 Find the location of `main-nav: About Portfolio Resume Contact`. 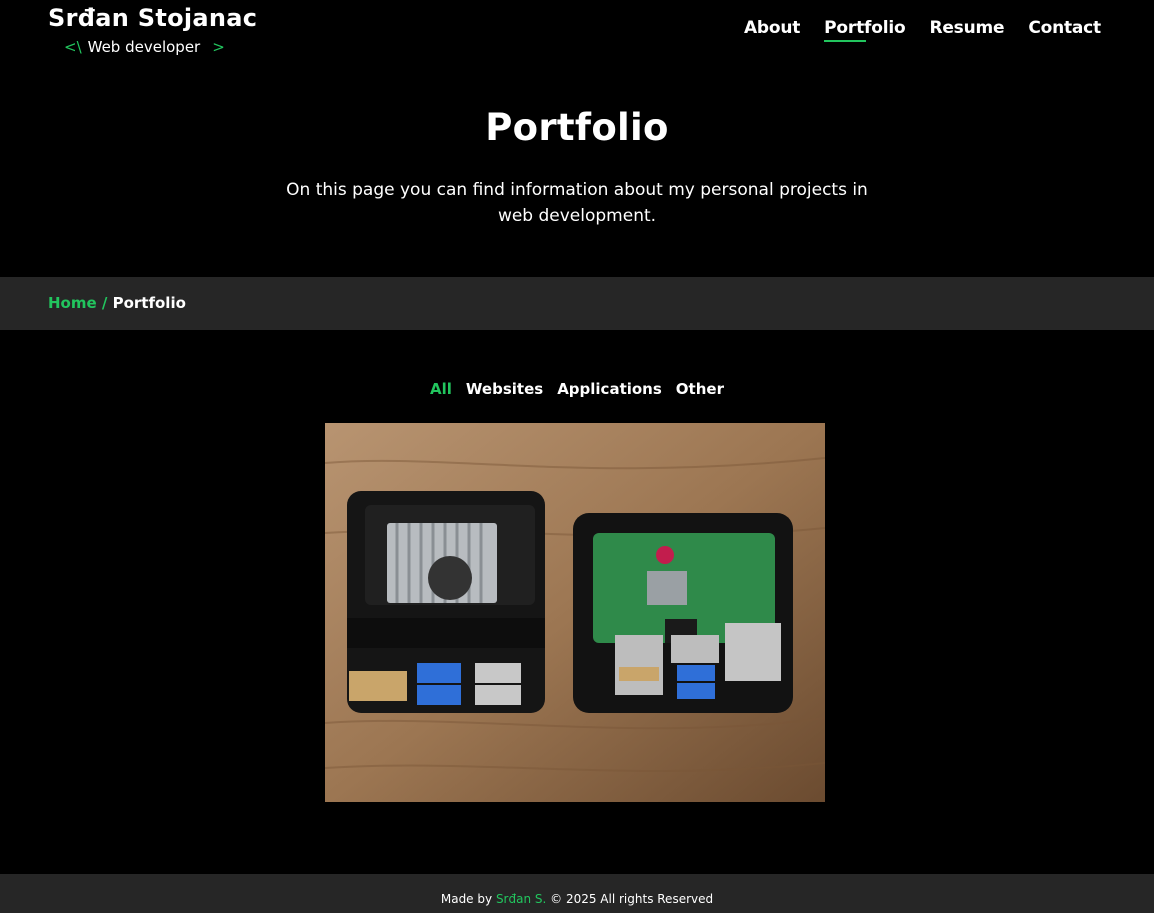

main-nav: About Portfolio Resume Contact is located at coordinates (922, 30).